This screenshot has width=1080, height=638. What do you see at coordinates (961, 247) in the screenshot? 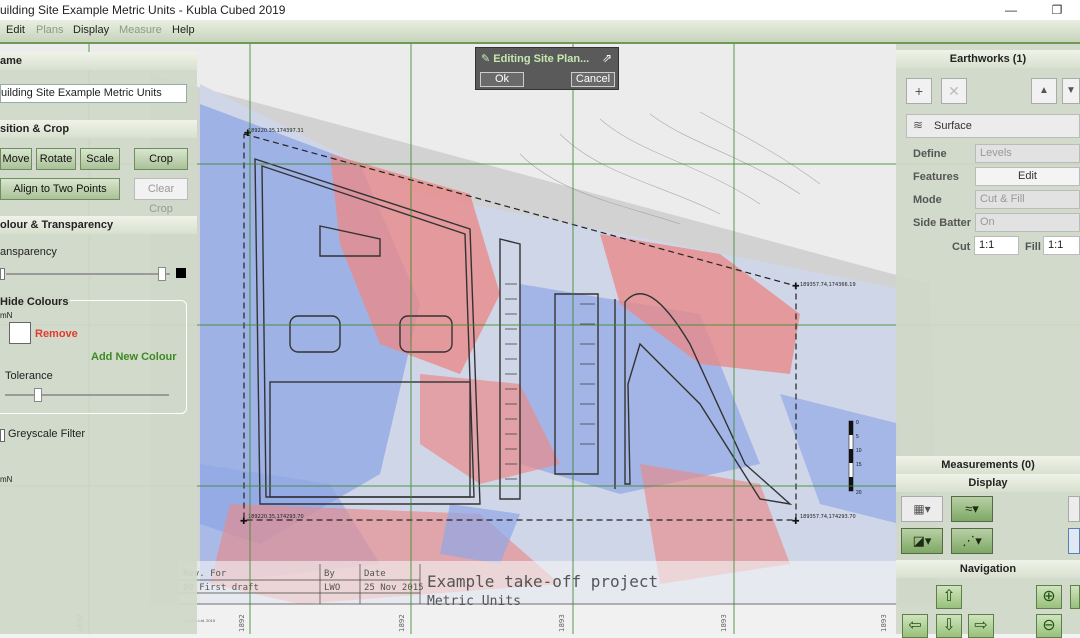
I see `cut-label: Cut` at bounding box center [961, 247].